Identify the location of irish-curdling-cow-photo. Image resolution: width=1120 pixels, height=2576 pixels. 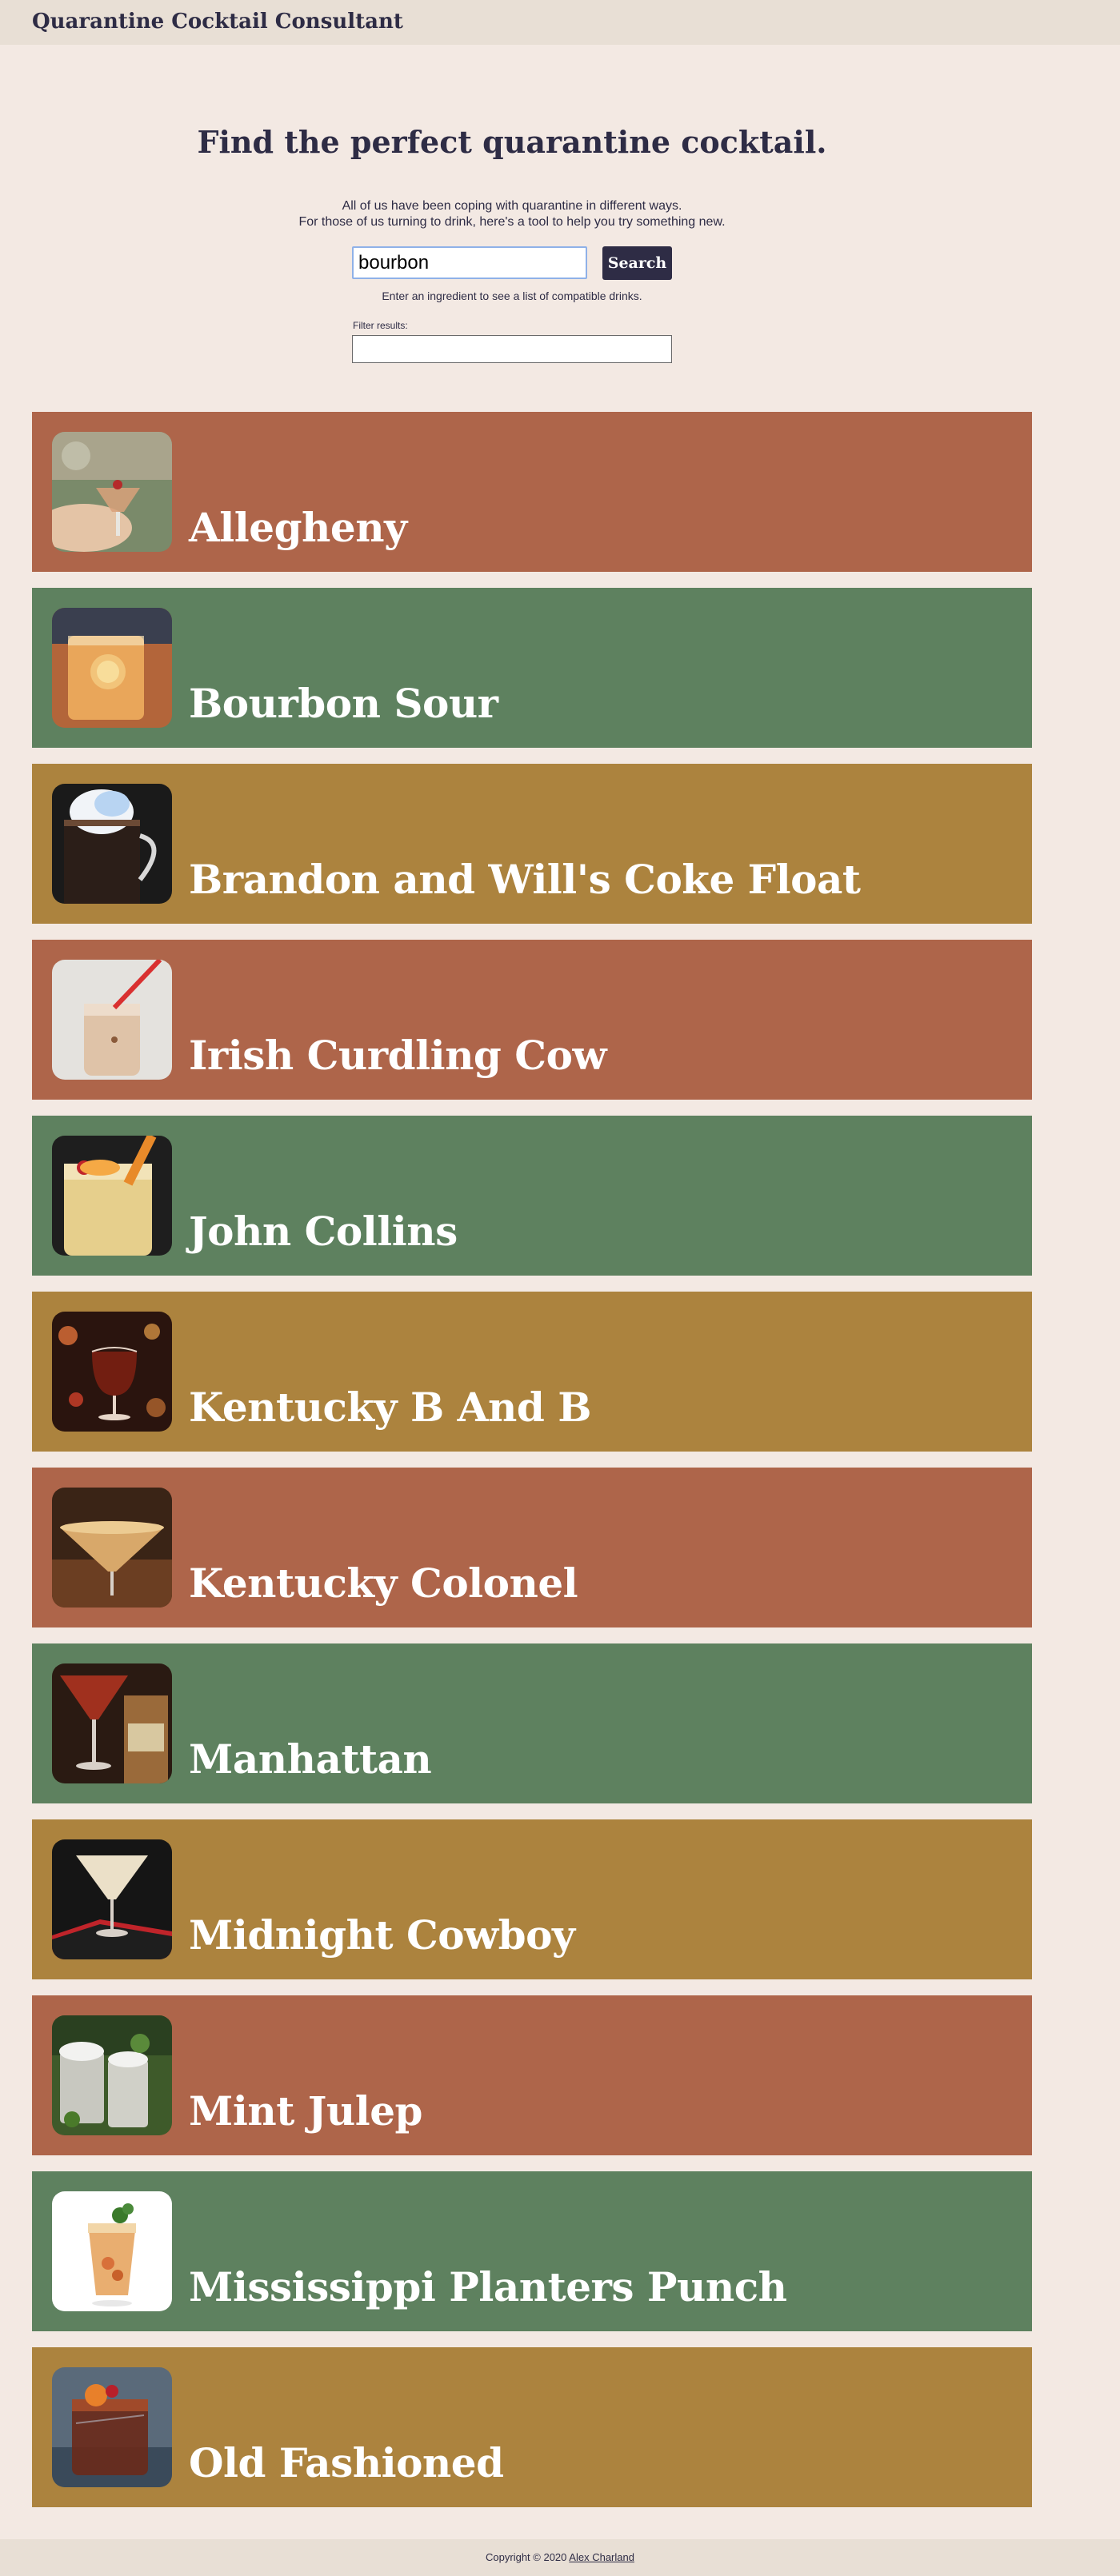
(112, 1020).